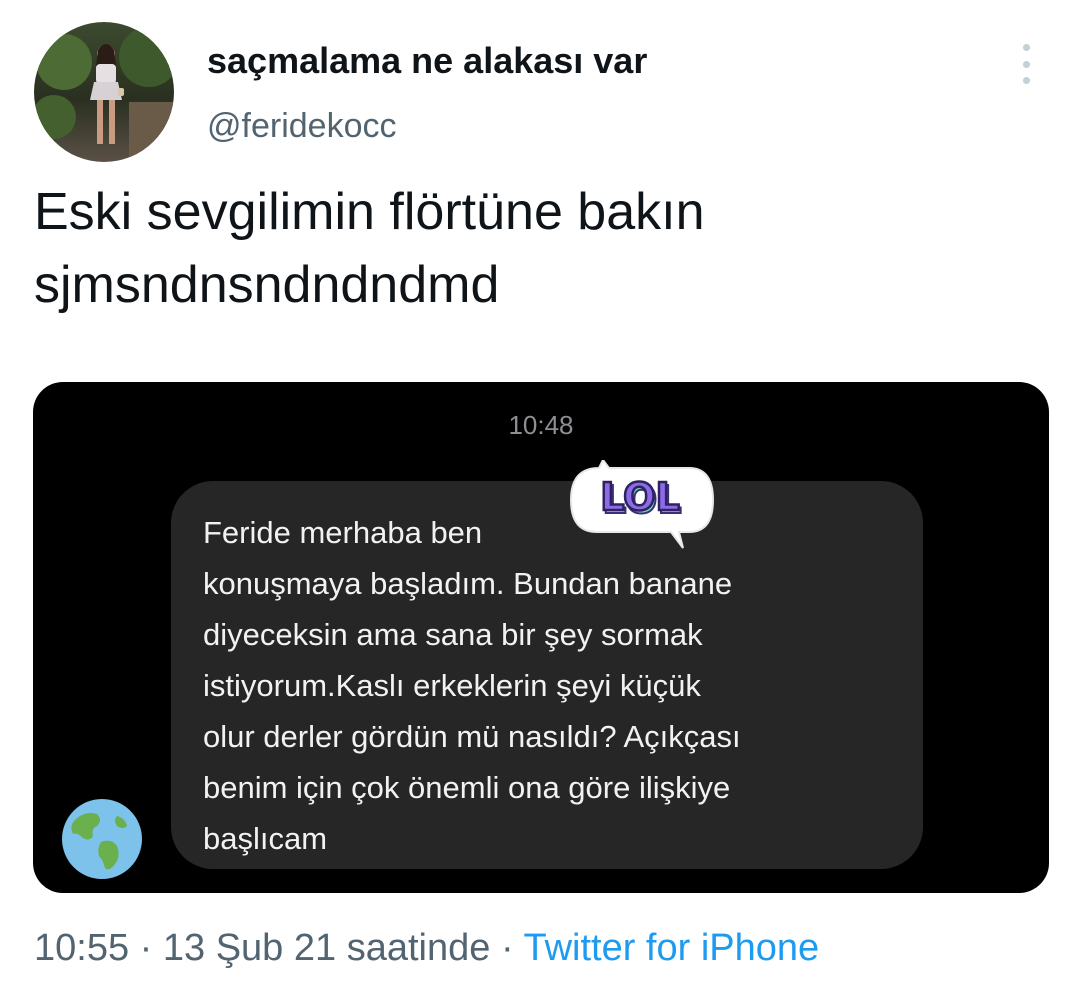 The width and height of the screenshot is (1080, 1003). Describe the element at coordinates (265, 838) in the screenshot. I see `message-line: başlıcam` at that location.